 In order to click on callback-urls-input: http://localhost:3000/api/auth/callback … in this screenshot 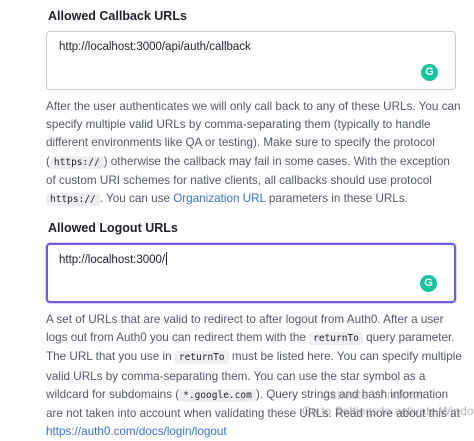, I will do `click(251, 60)`.